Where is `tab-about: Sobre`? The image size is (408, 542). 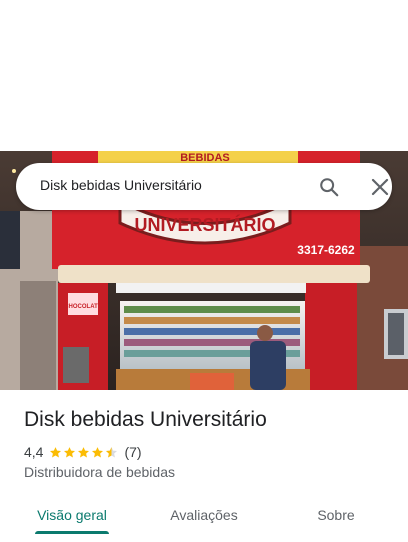
tab-about: Sobre is located at coordinates (336, 515).